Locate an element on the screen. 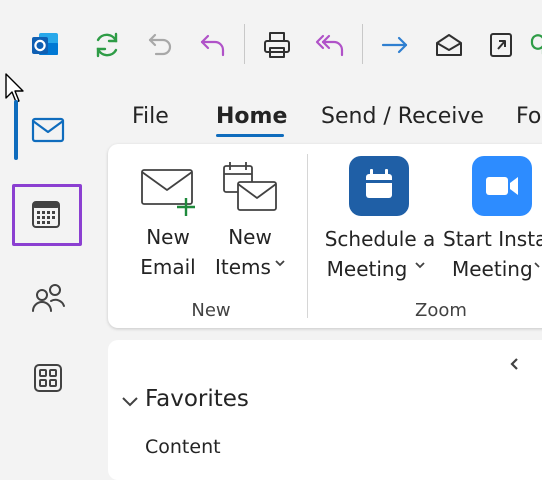 The height and width of the screenshot is (480, 542). people-nav-button is located at coordinates (48, 298).